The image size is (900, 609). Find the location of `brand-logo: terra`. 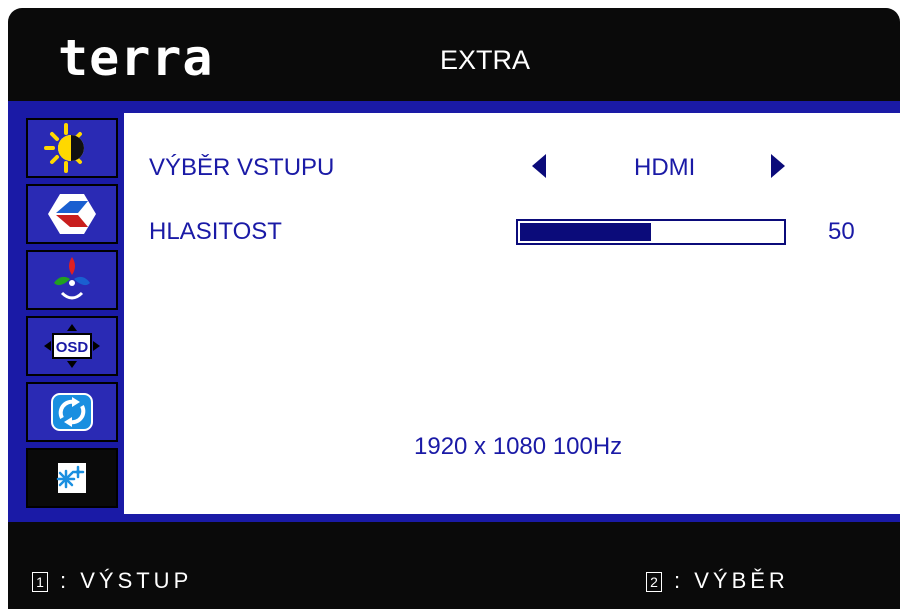

brand-logo: terra is located at coordinates (136, 58).